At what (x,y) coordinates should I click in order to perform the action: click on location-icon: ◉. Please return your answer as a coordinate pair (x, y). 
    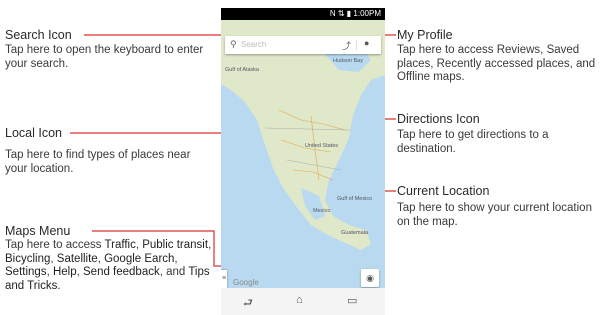
    Looking at the image, I should click on (370, 278).